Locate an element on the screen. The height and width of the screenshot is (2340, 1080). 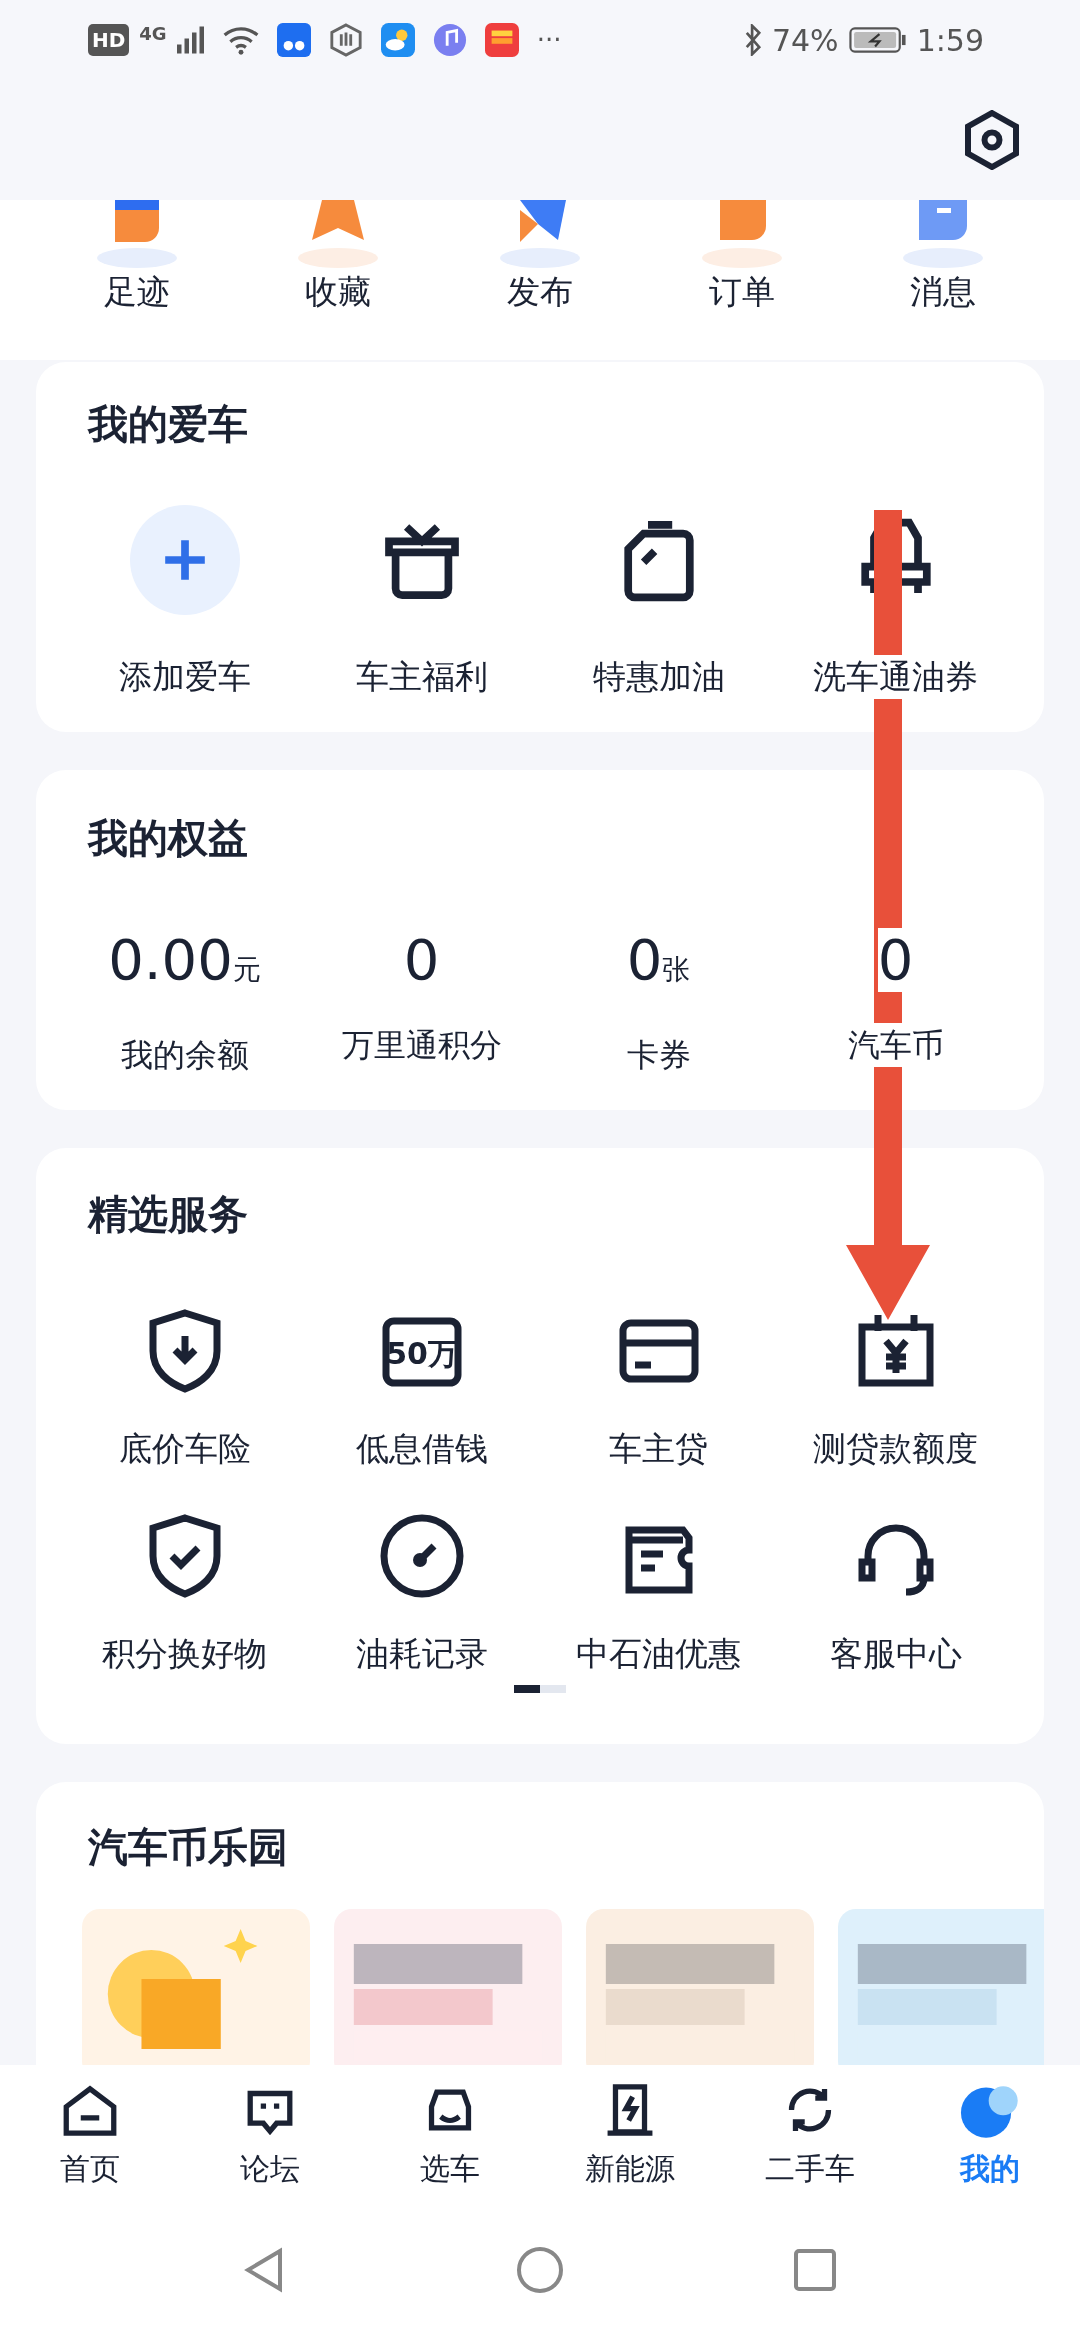
weather-icon is located at coordinates (397, 40).